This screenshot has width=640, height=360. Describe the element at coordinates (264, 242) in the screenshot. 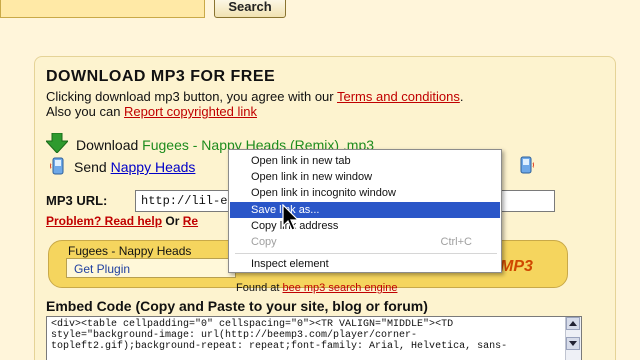

I see `menu-item-copy-label: Copy` at that location.